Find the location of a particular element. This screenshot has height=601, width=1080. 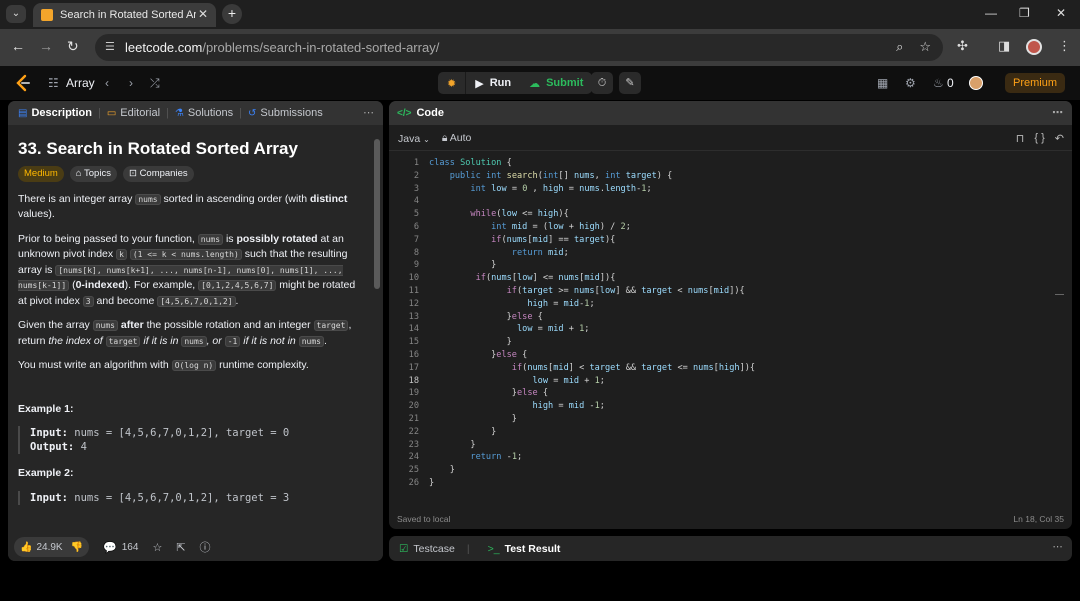

browser-menu-icon: ⋮ is located at coordinates (1064, 46).